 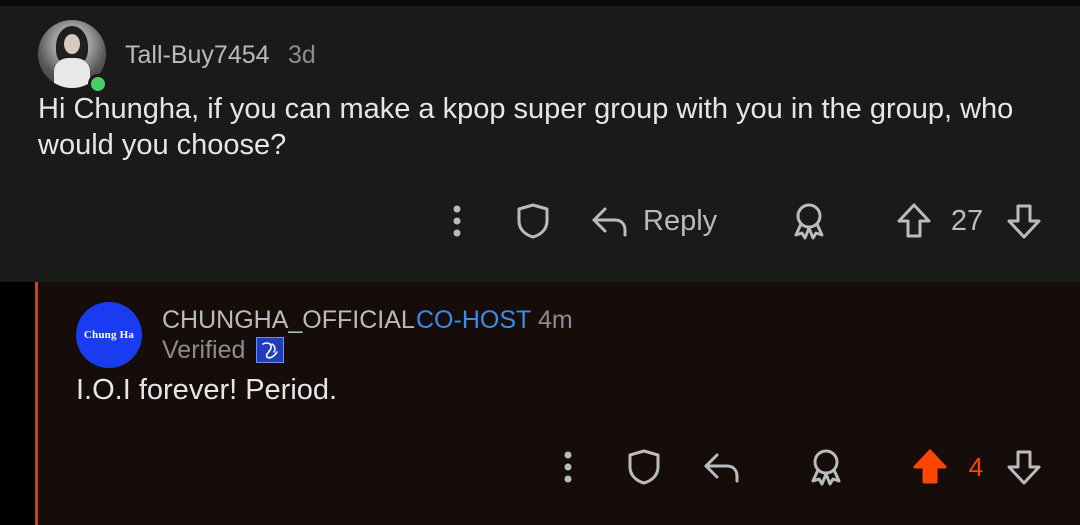 What do you see at coordinates (197, 55) in the screenshot?
I see `comment-author: Tall-Buy7454` at bounding box center [197, 55].